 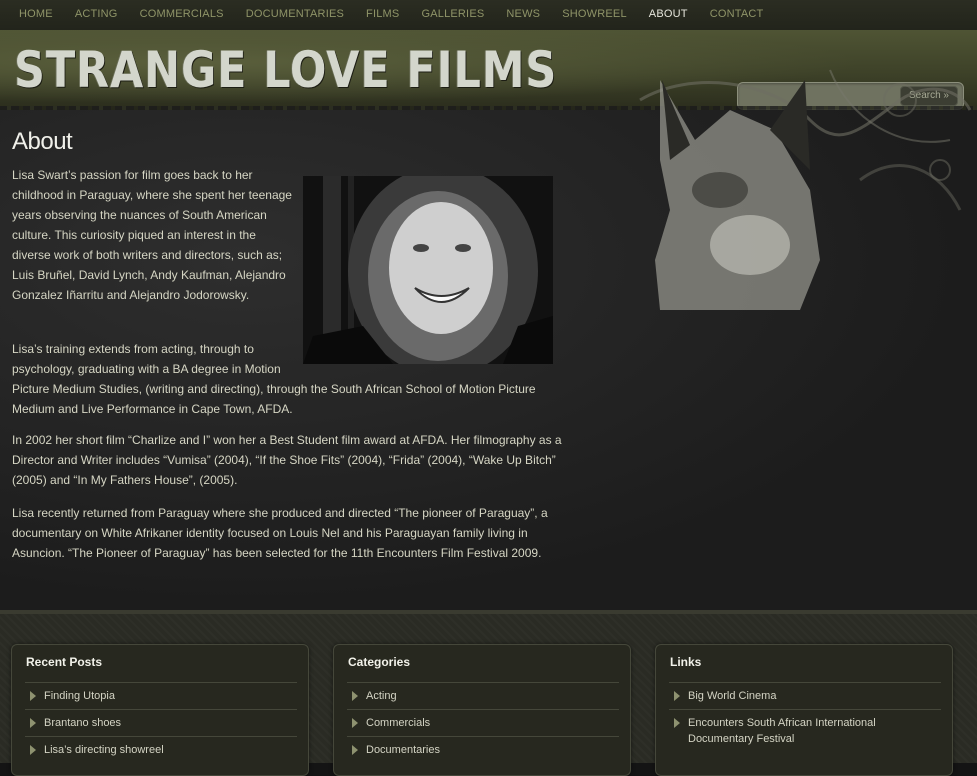 What do you see at coordinates (523, 14) in the screenshot?
I see `nav-news: NEWS` at bounding box center [523, 14].